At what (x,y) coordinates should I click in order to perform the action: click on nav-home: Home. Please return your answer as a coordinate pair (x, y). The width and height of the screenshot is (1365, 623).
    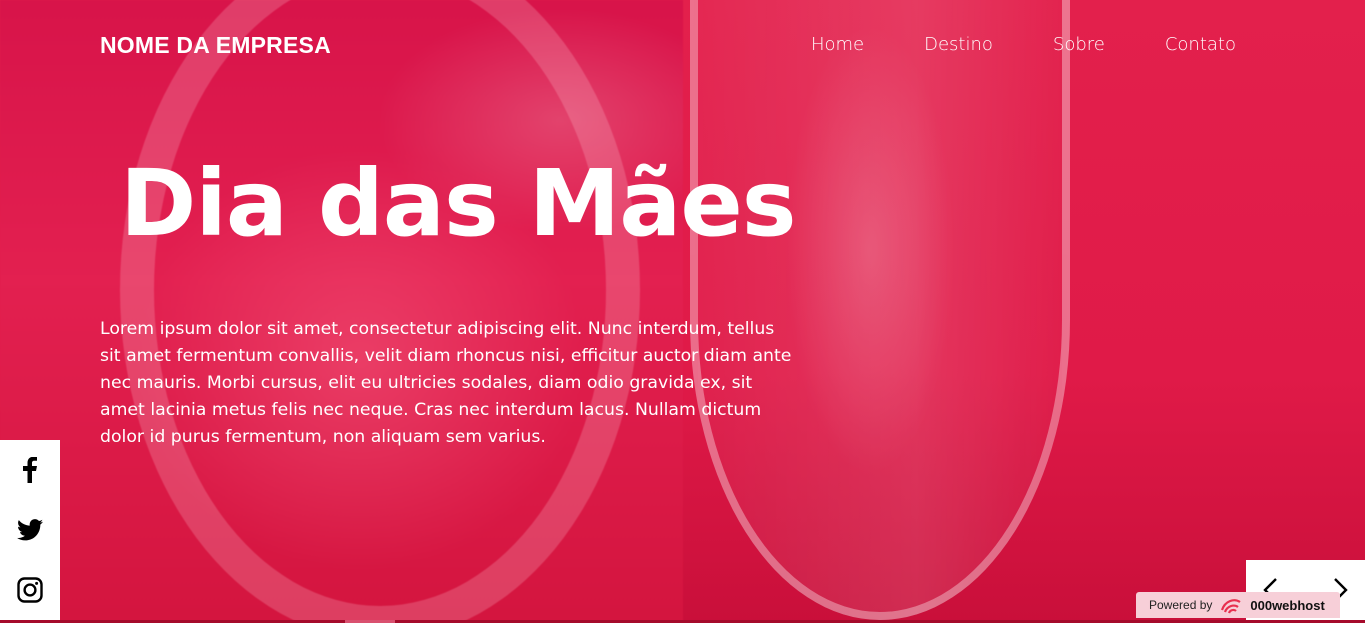
    Looking at the image, I should click on (837, 44).